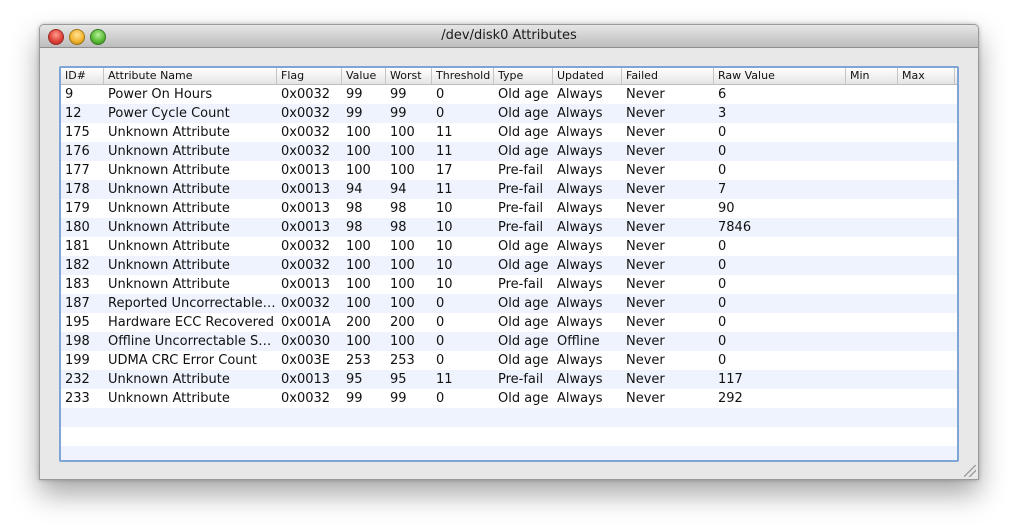  Describe the element at coordinates (398, 113) in the screenshot. I see `col-worst-cell: 99` at that location.